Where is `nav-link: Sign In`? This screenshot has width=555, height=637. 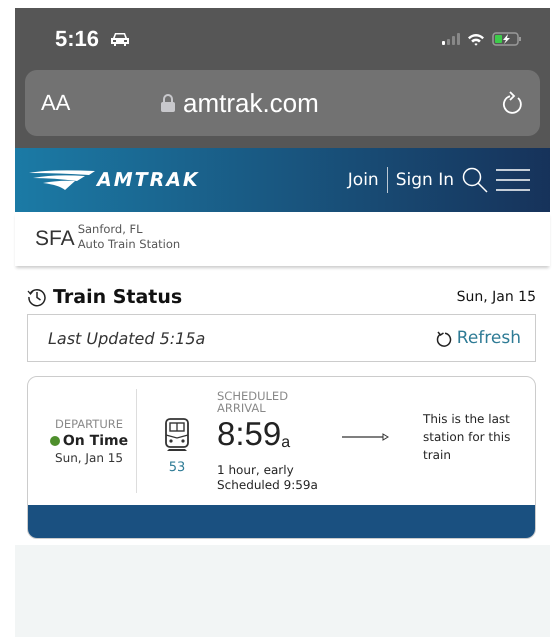
nav-link: Sign In is located at coordinates (425, 180).